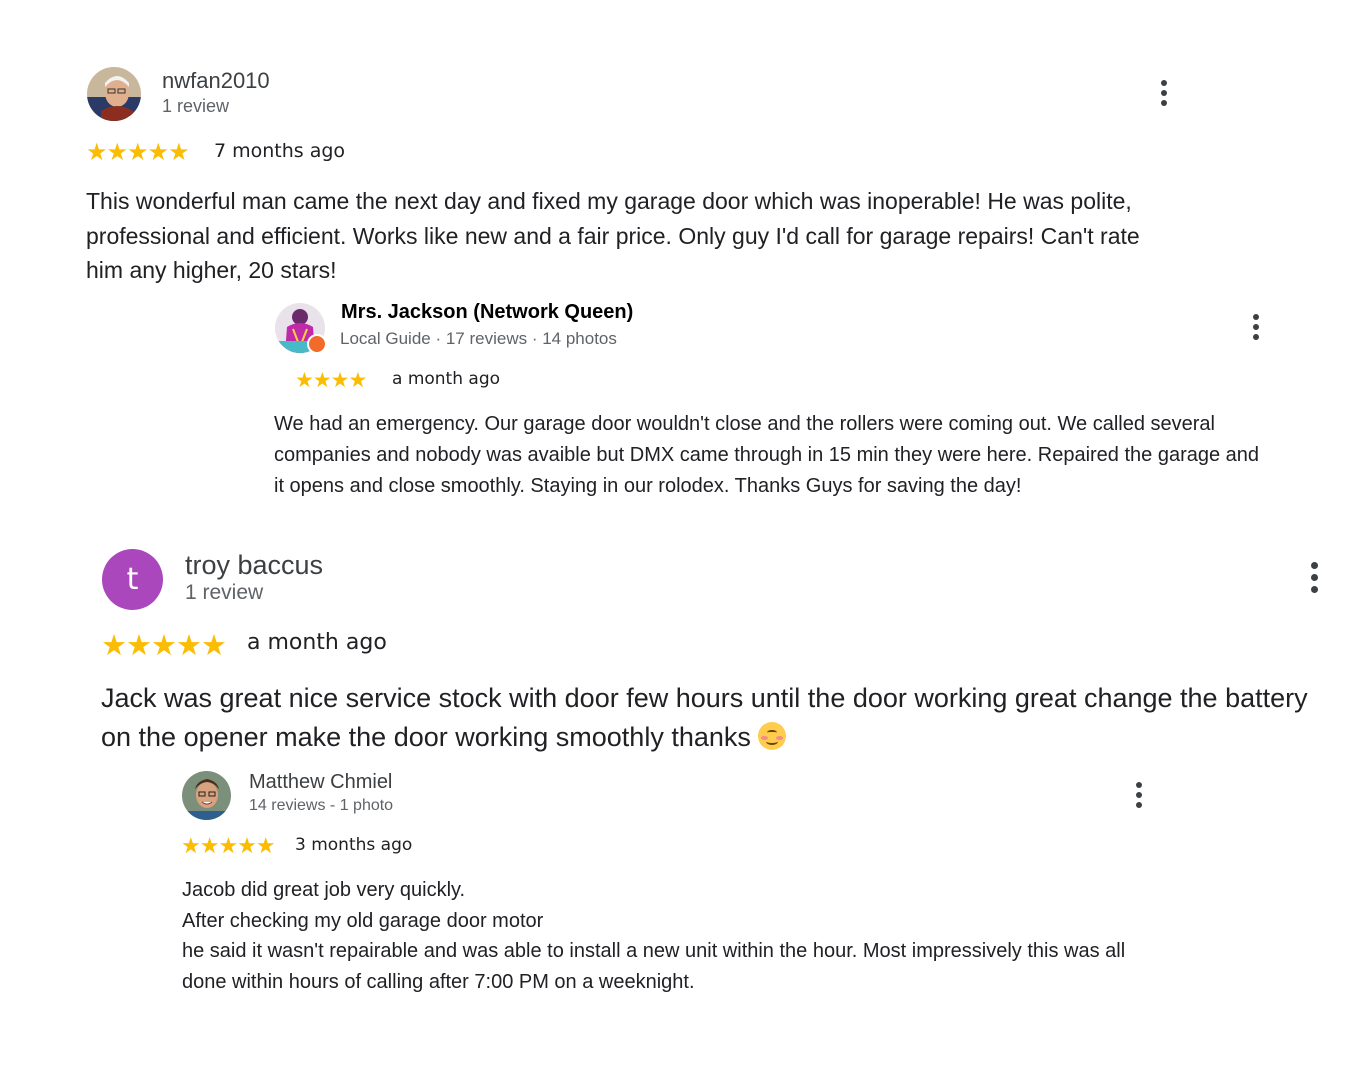  I want to click on star-rating: ★★★★, so click(331, 380).